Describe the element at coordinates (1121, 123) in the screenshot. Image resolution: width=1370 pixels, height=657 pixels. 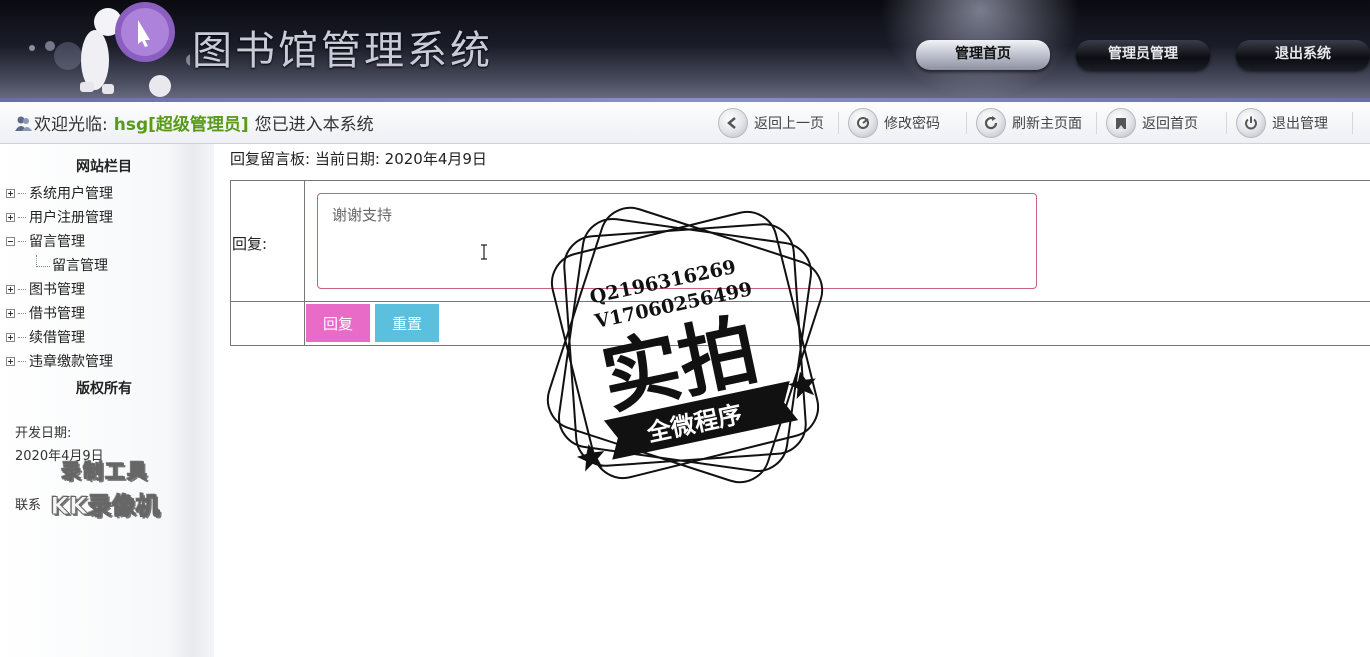
I see `home-icon` at that location.